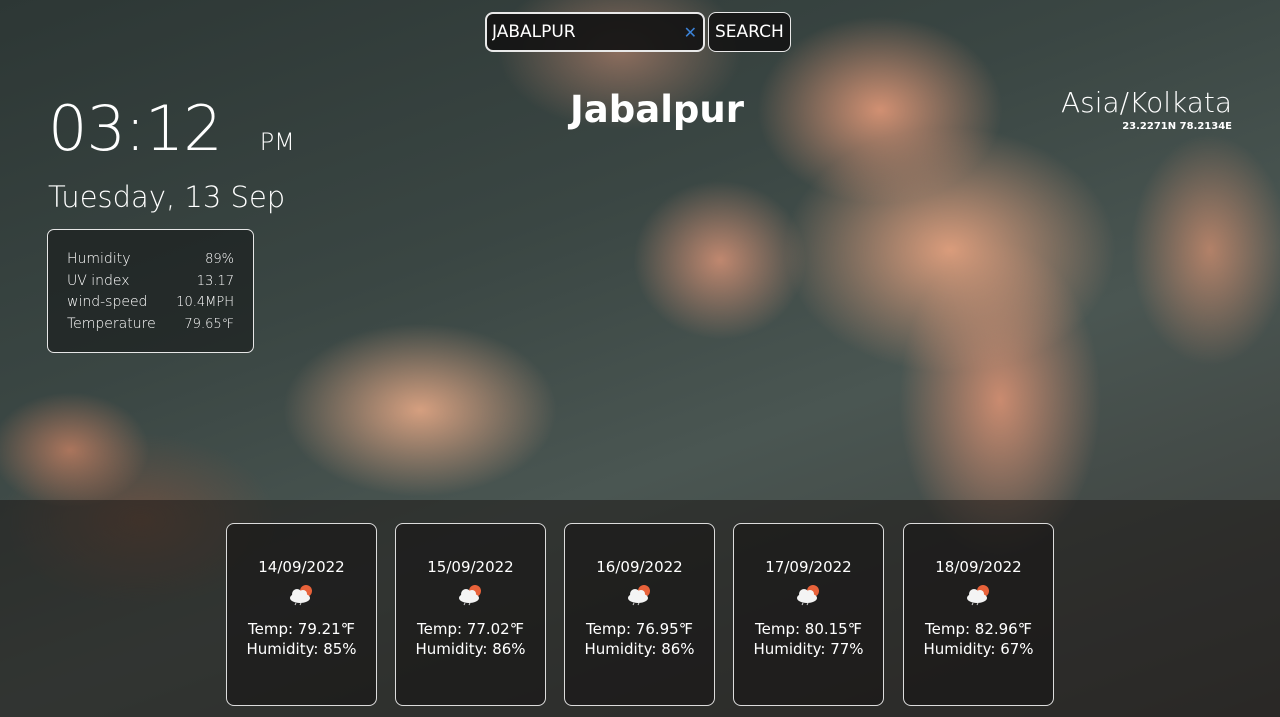 The image size is (1280, 717). Describe the element at coordinates (978, 614) in the screenshot. I see `forecast-card: 18/09/2022 Temp: 82.96℉ Humidity: 67%` at that location.